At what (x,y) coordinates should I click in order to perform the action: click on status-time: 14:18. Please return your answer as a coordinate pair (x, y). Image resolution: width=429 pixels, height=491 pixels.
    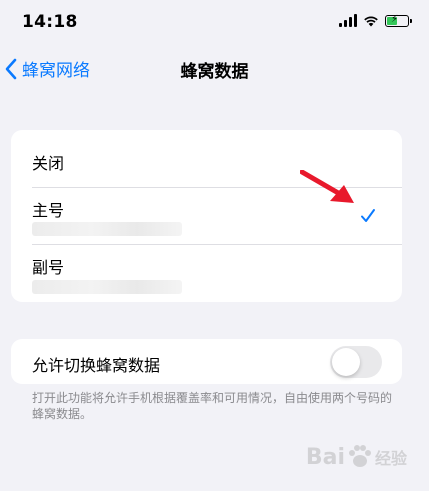
    Looking at the image, I should click on (50, 22).